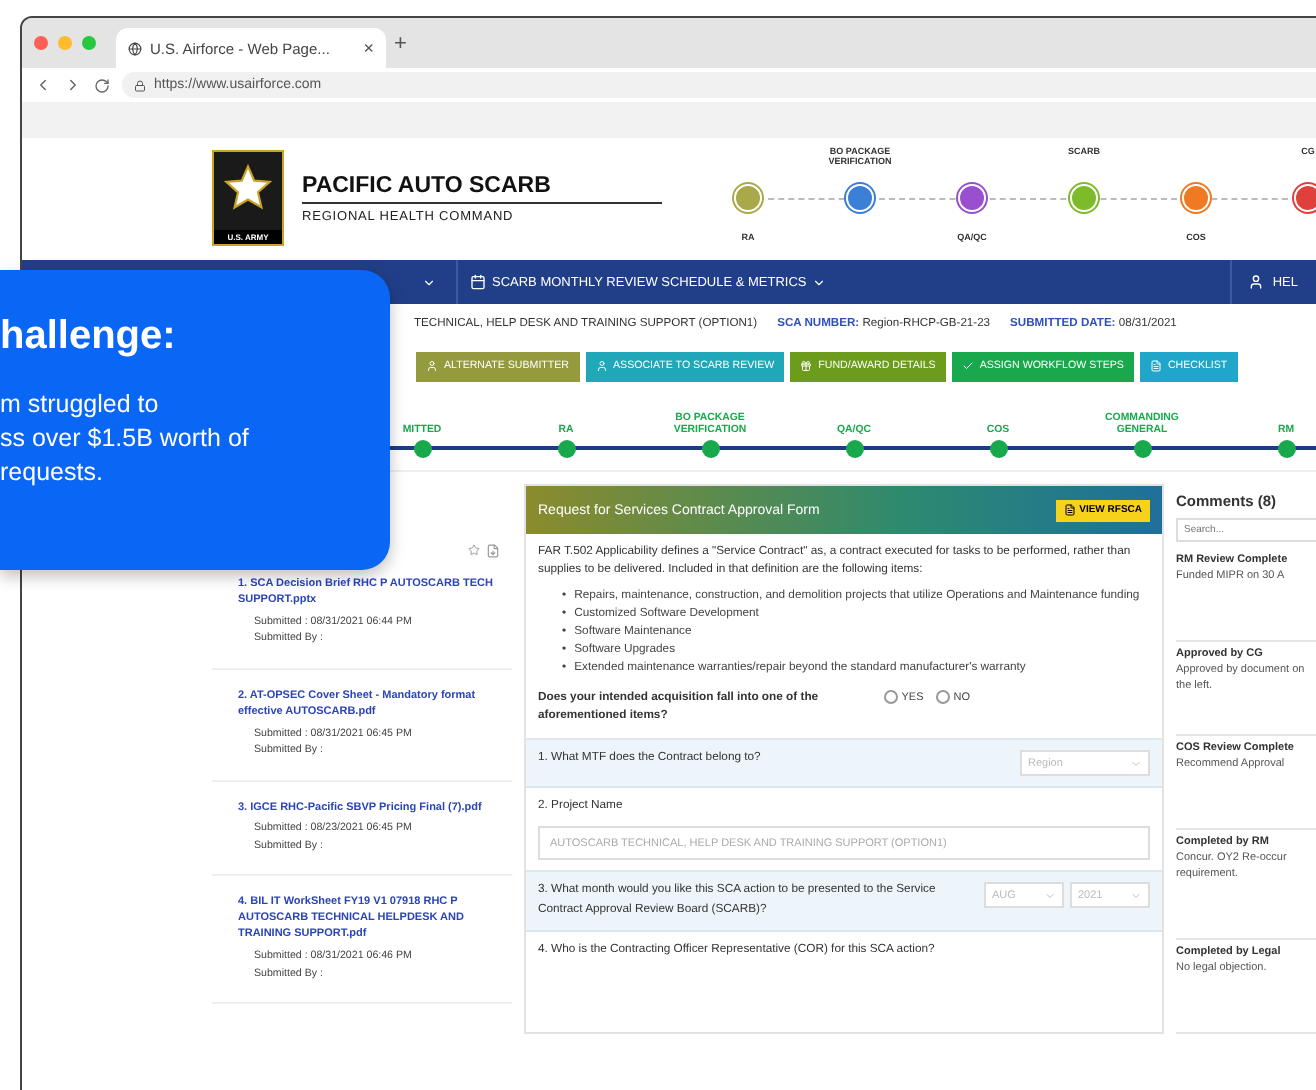 The width and height of the screenshot is (1316, 1090). I want to click on close-dot-icon, so click(41, 43).